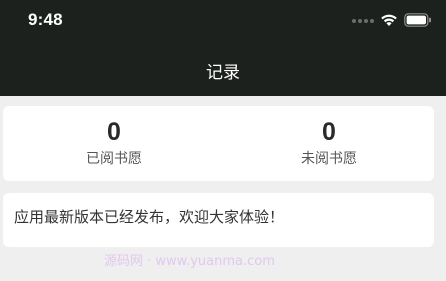 This screenshot has width=446, height=281. I want to click on status-icons, so click(392, 21).